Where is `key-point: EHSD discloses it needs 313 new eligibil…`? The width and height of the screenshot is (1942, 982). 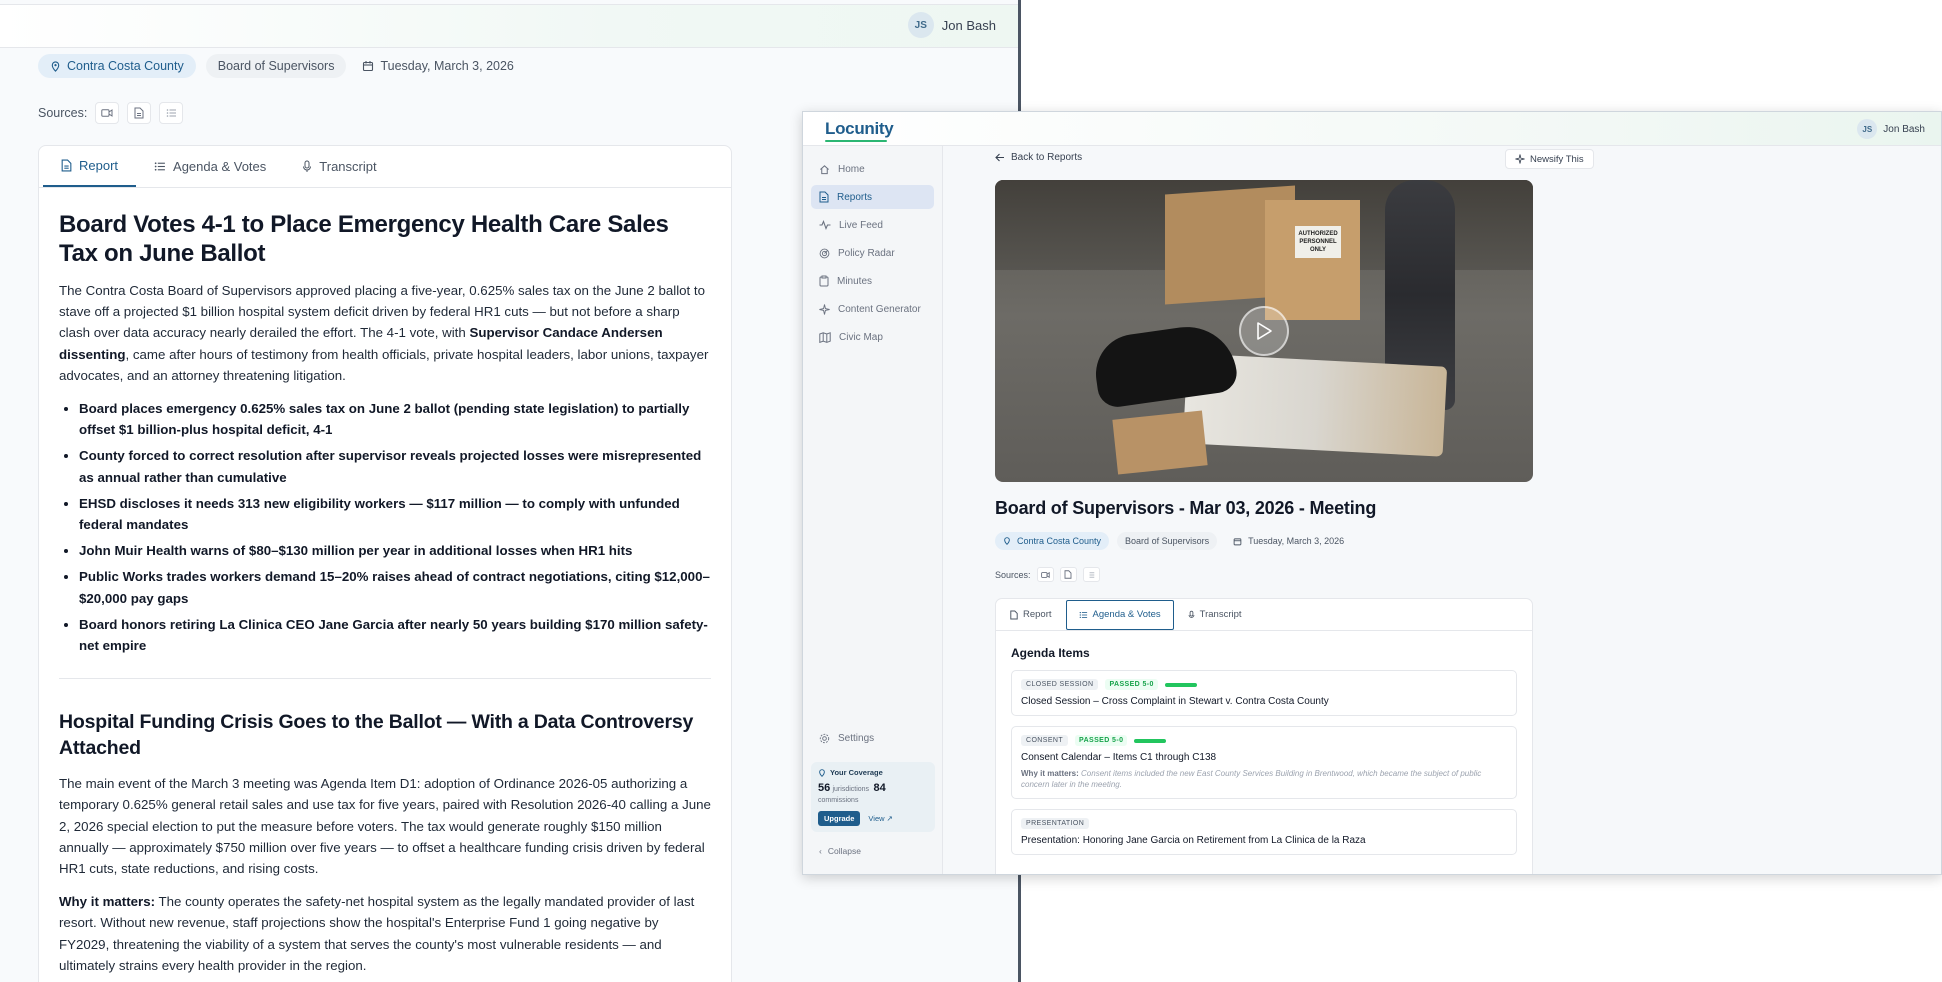 key-point: EHSD discloses it needs 313 new eligibil… is located at coordinates (395, 514).